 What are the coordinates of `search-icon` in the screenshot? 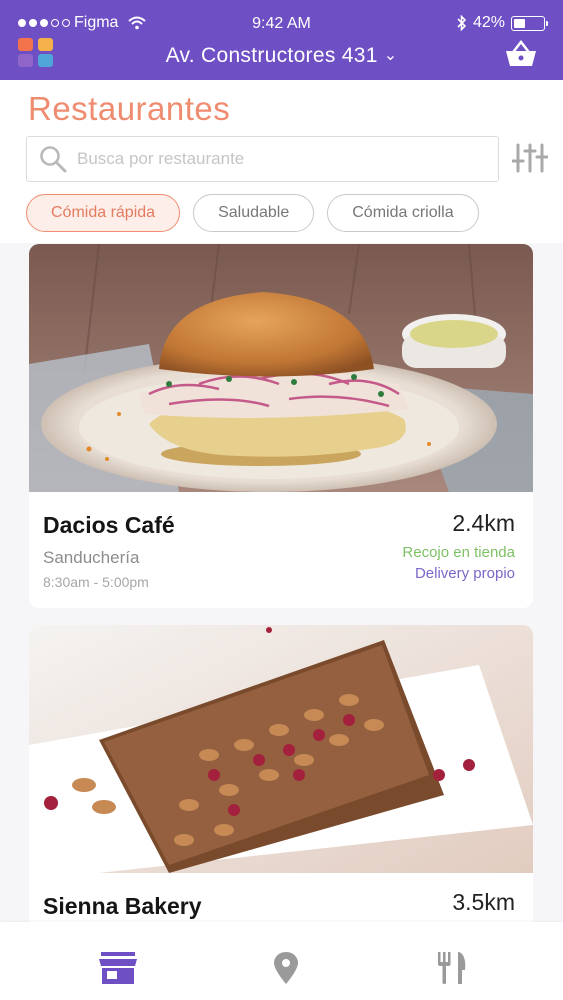 It's located at (53, 159).